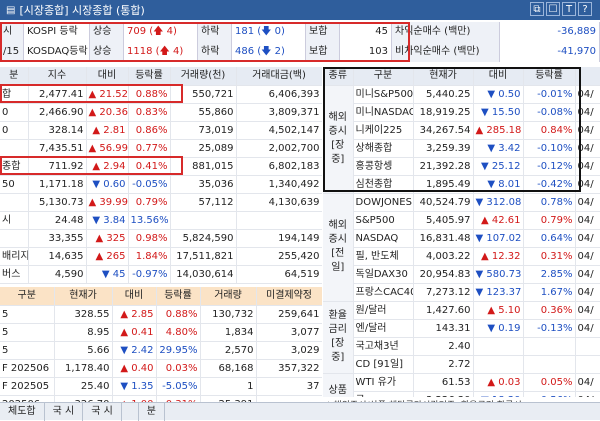  Describe the element at coordinates (161, 332) in the screenshot. I see `table-row: 5 8.95 ▲ 0.41 4.80% 1,834 3,077` at that location.